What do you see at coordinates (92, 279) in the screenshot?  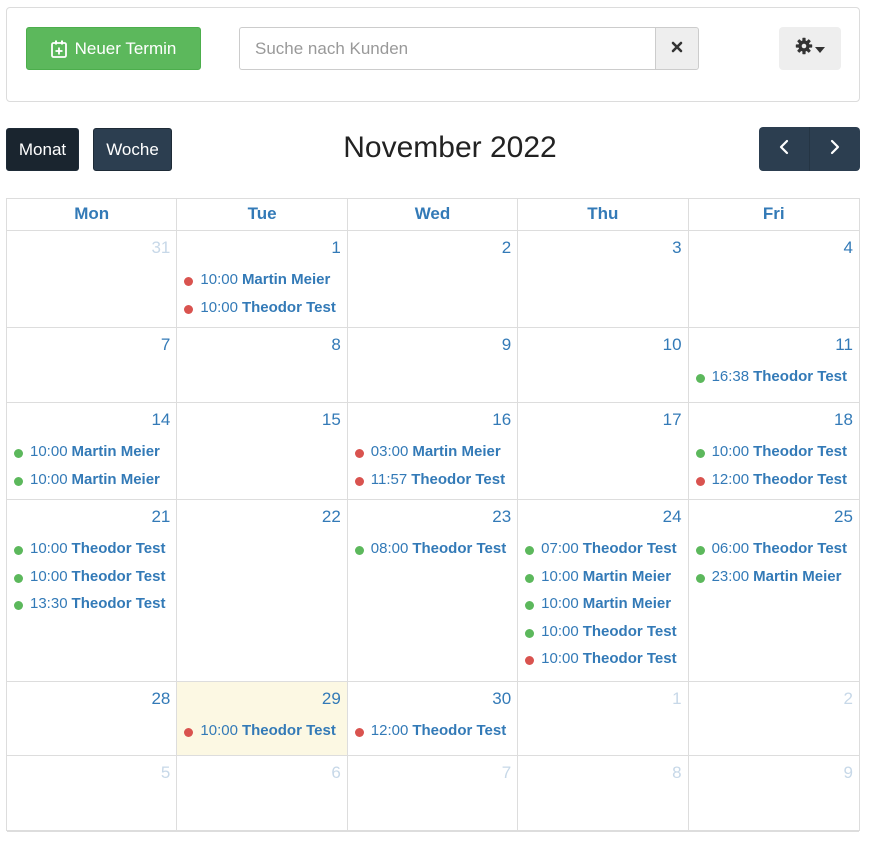 I see `day-cell: 31` at bounding box center [92, 279].